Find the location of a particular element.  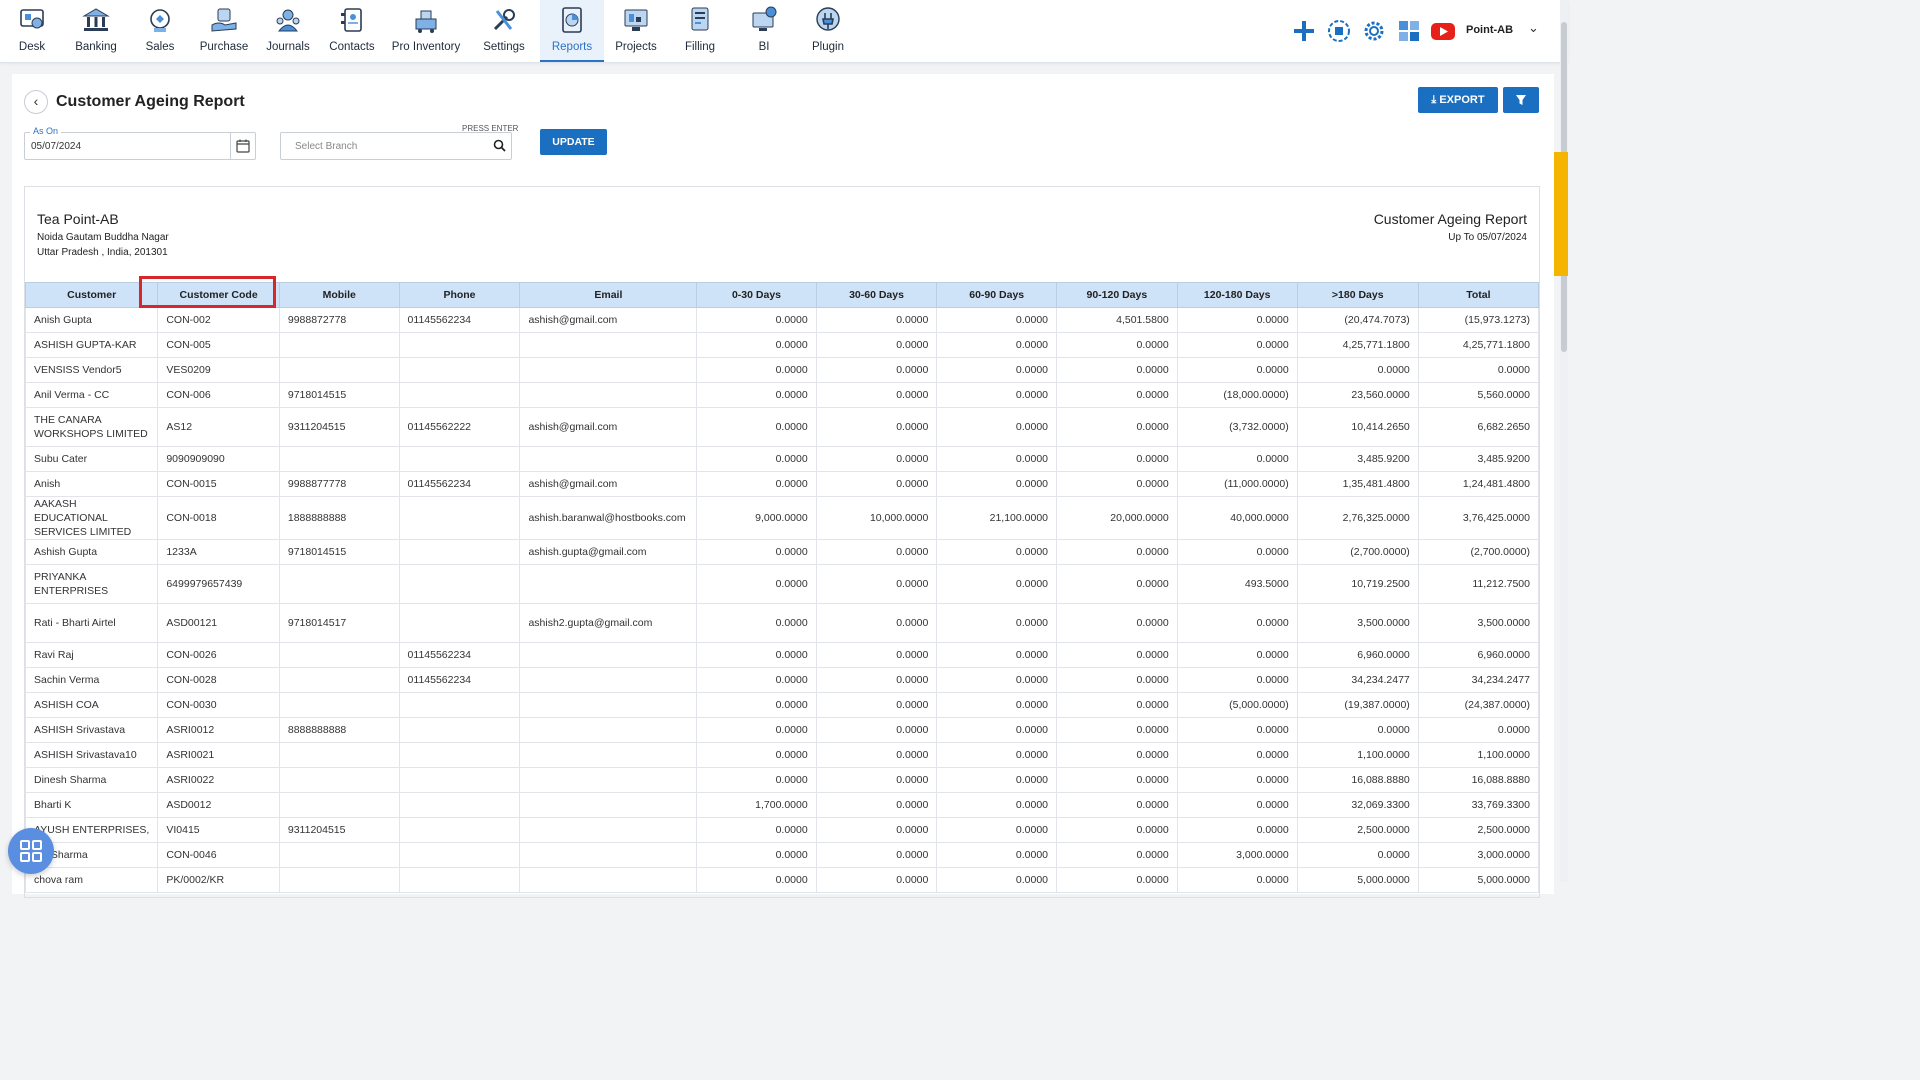

table-cell: Ashish Gupta is located at coordinates (92, 552).